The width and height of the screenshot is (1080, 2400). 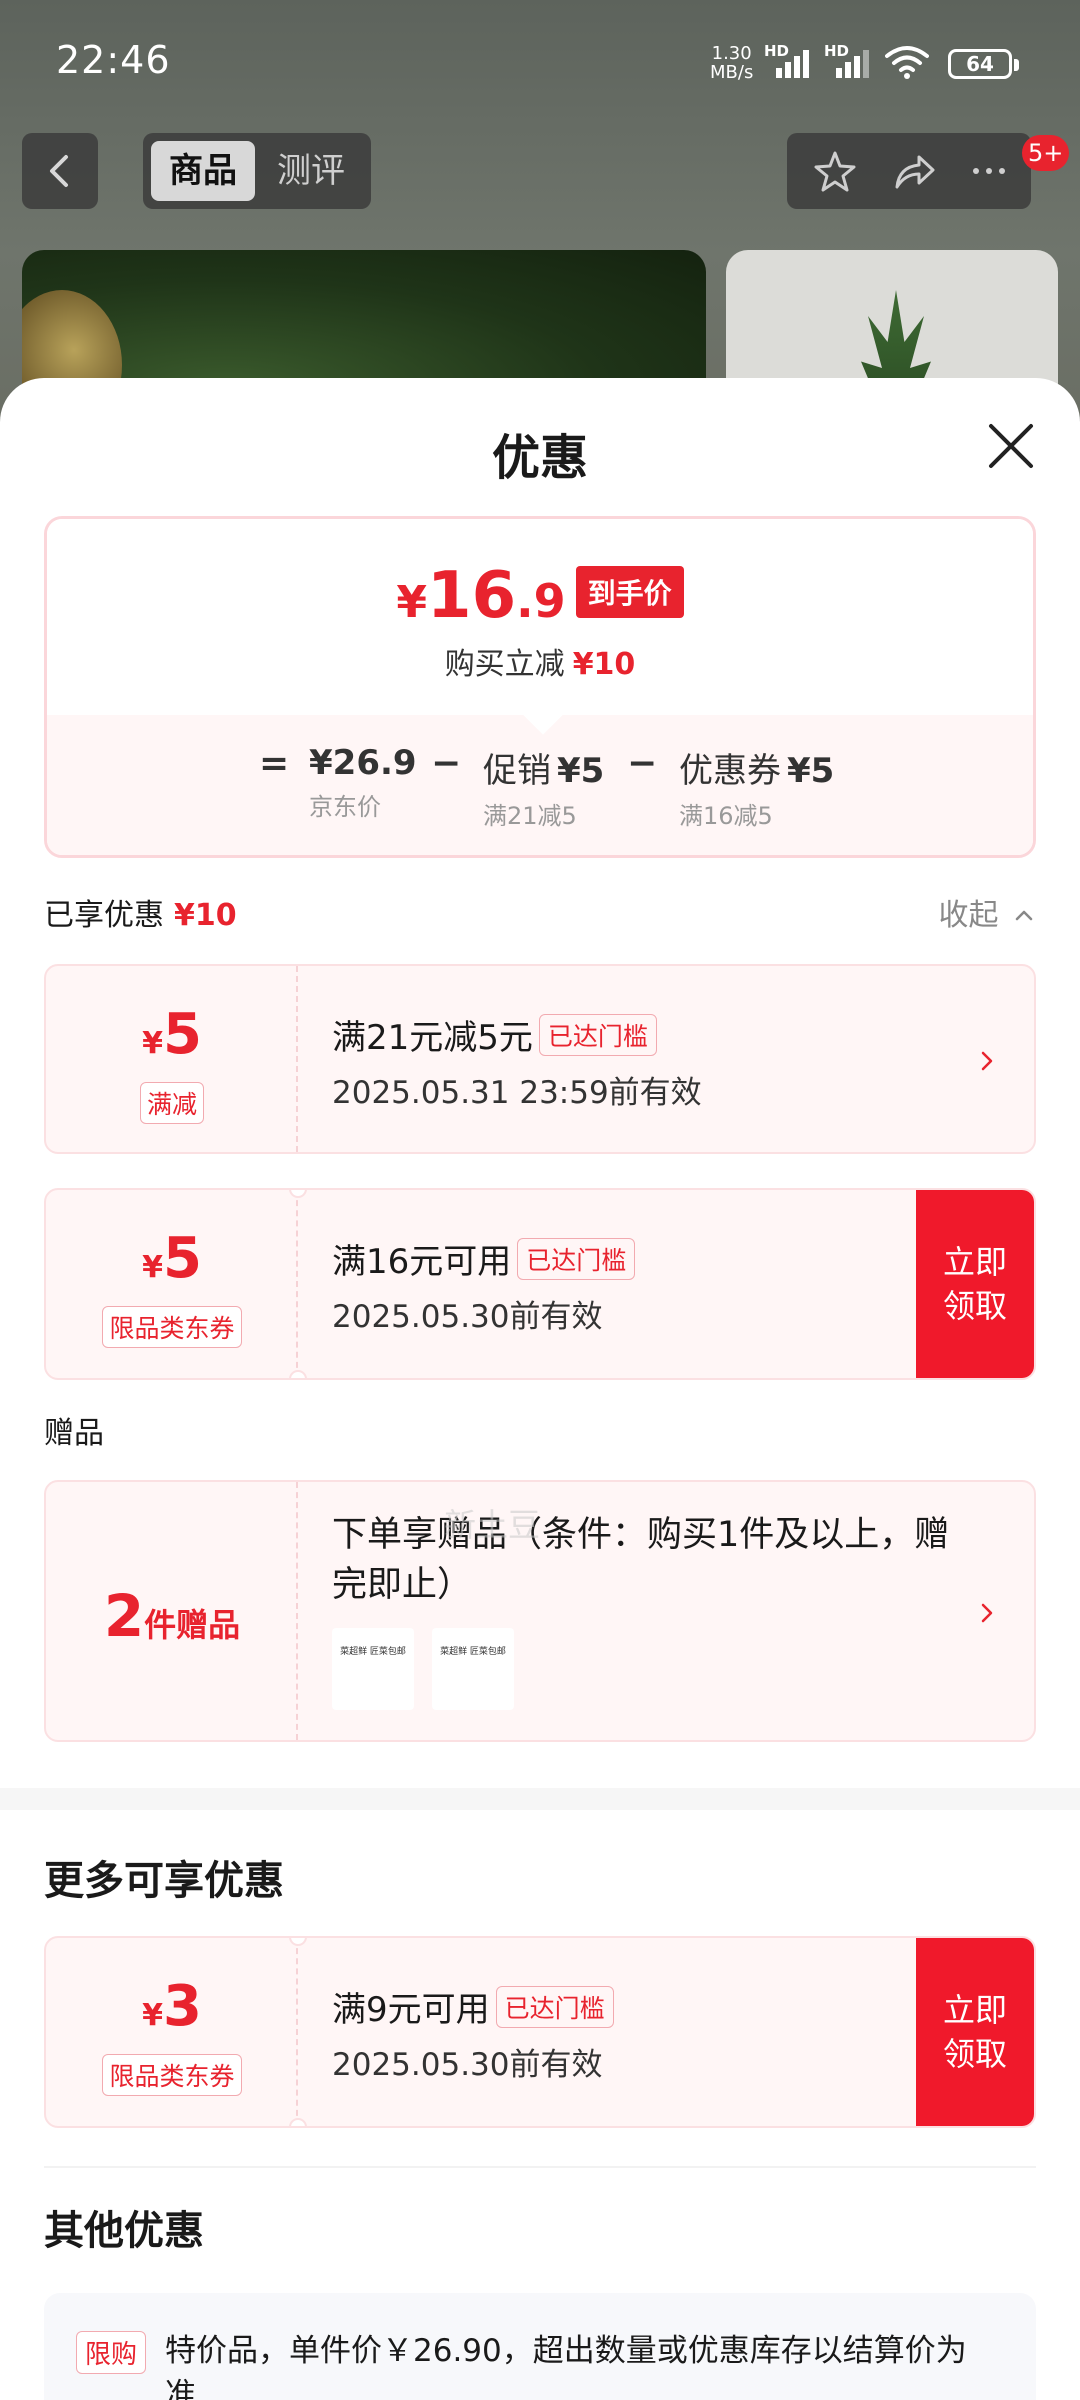 I want to click on coupon-title: 满9元可用, so click(x=411, y=2010).